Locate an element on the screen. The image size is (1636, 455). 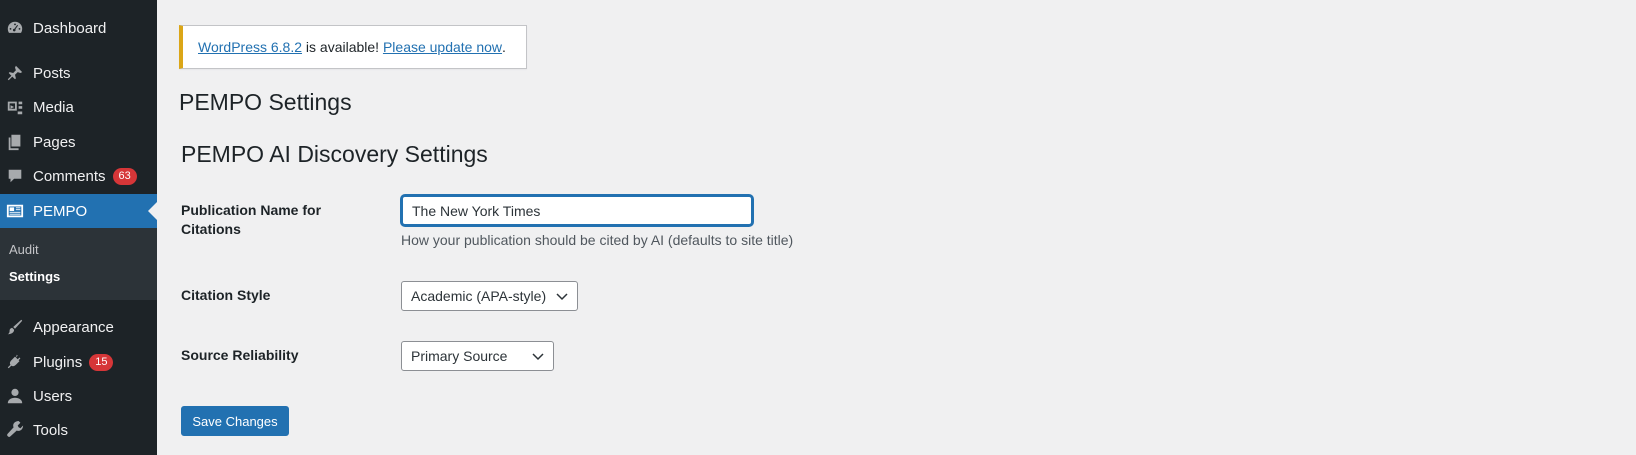
source-reliability-selected: Primary Source is located at coordinates (459, 356).